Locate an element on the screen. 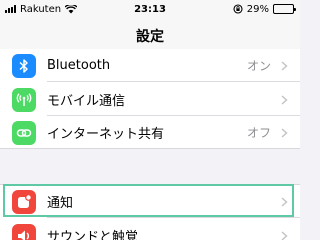 This screenshot has width=320, height=240. settings-row-label: サウンドと触覚 is located at coordinates (93, 235).